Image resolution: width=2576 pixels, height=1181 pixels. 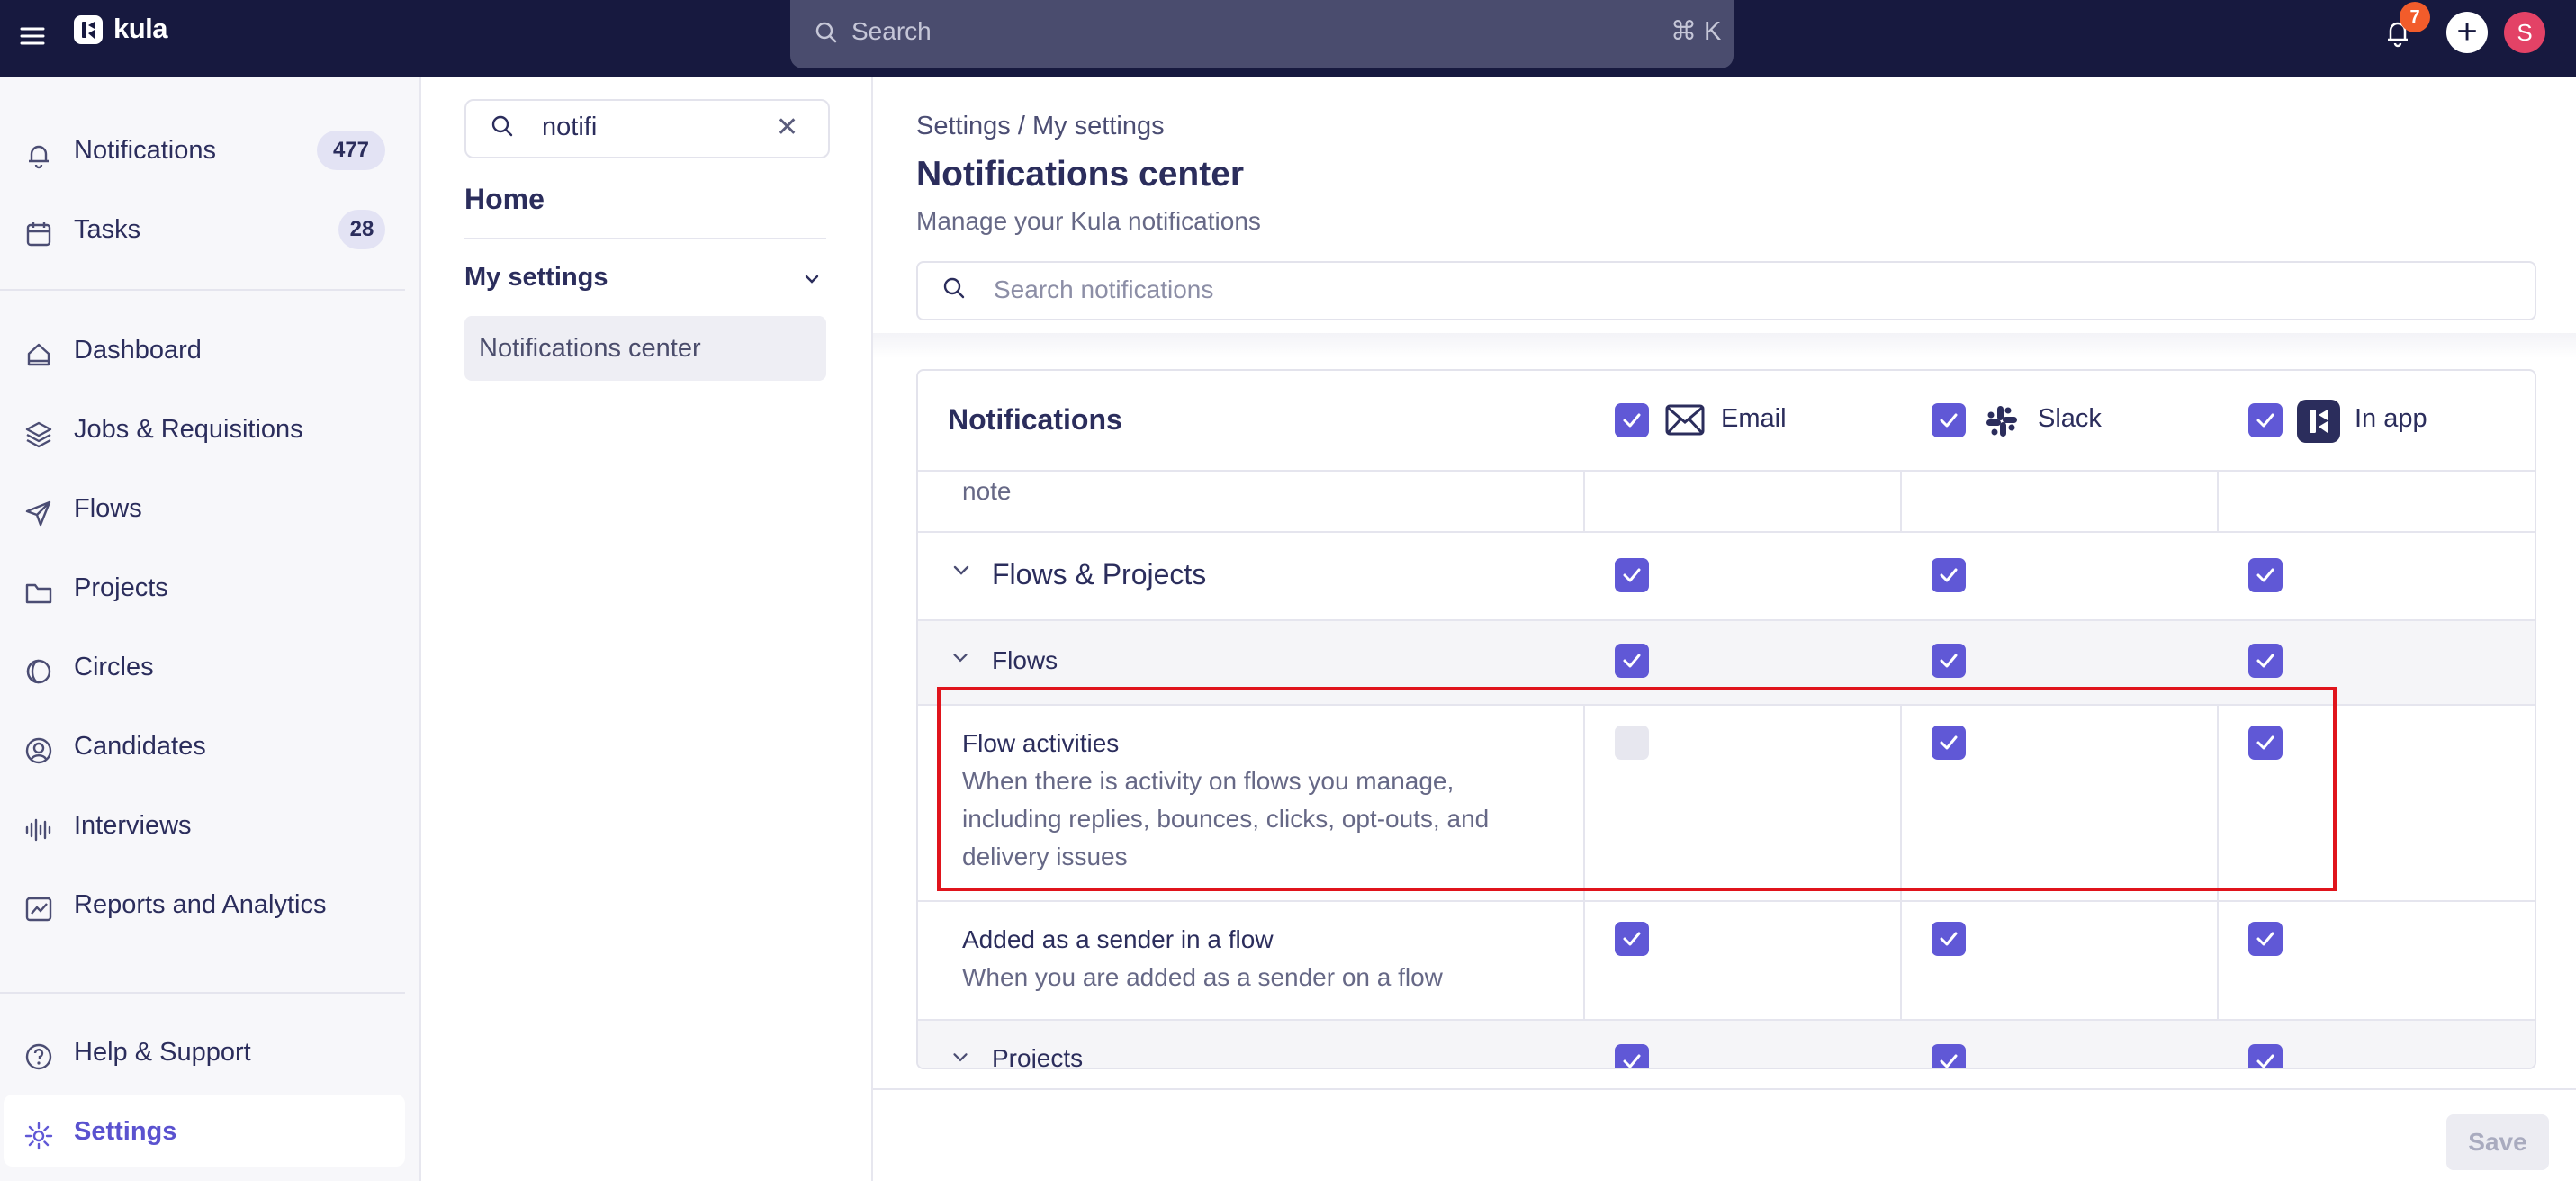 I want to click on slack-icon, so click(x=2001, y=421).